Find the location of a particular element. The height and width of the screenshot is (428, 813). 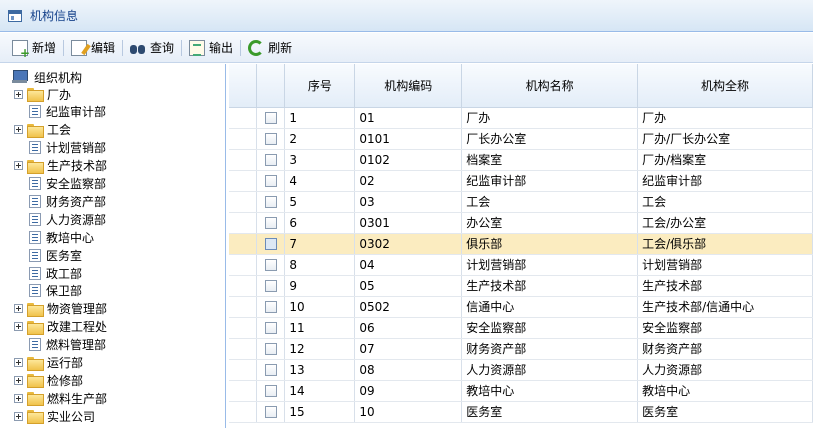

table-row: 6 0301 办公室 工会/办公室 is located at coordinates (521, 223).